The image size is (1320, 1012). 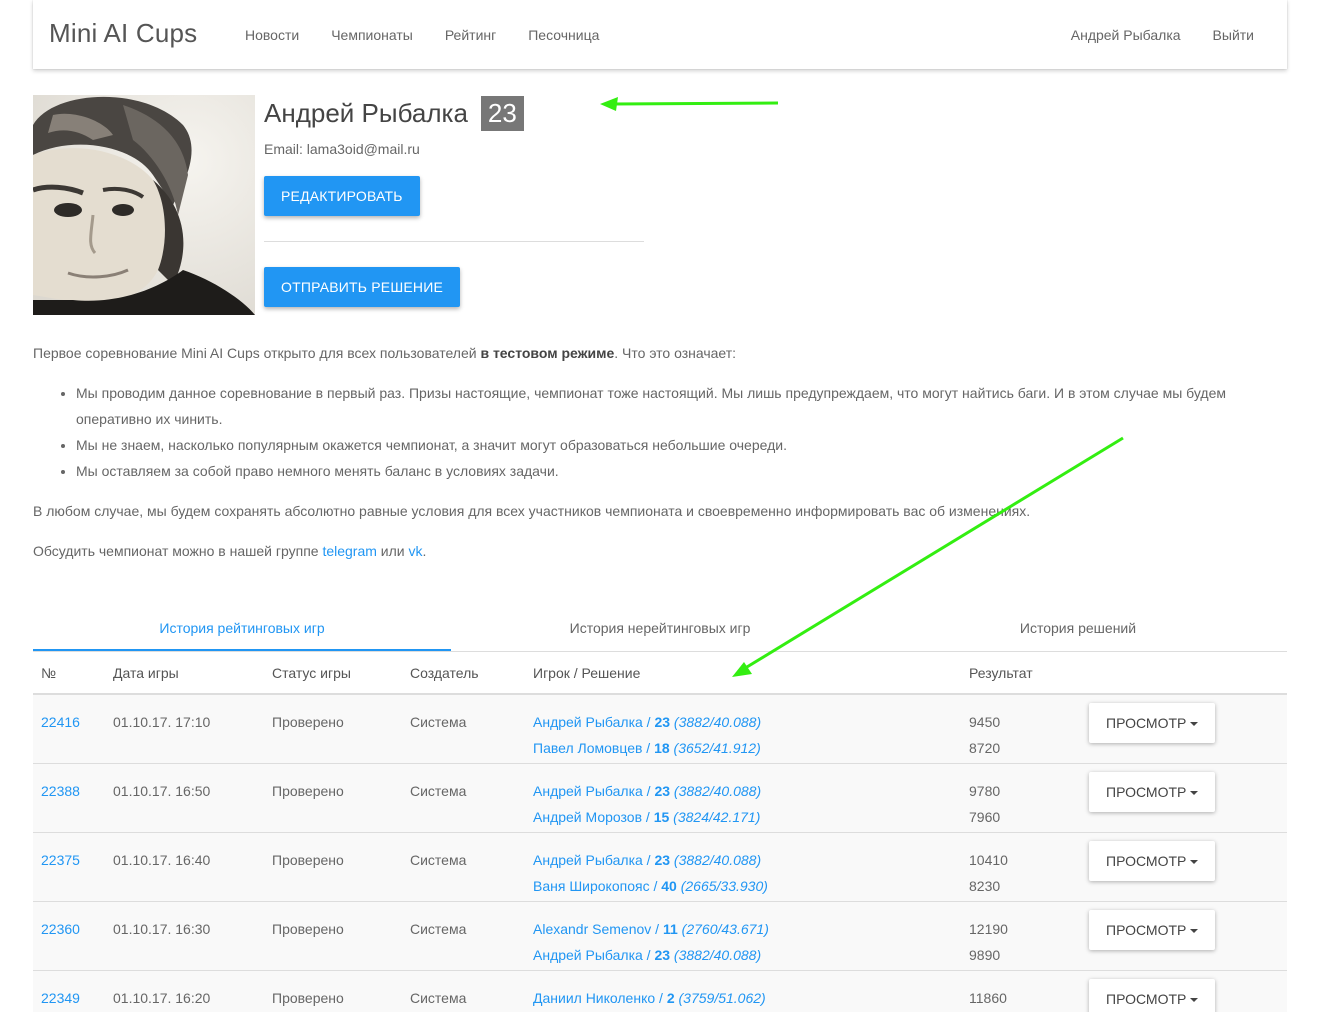 I want to click on solution-info-link: (3652/41.912), so click(x=715, y=748).